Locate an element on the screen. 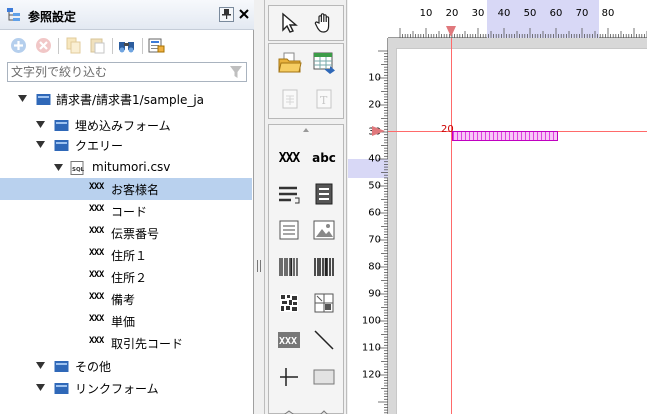  tree-node-root: 請求書/請求書1/sample_ja is located at coordinates (126, 99).